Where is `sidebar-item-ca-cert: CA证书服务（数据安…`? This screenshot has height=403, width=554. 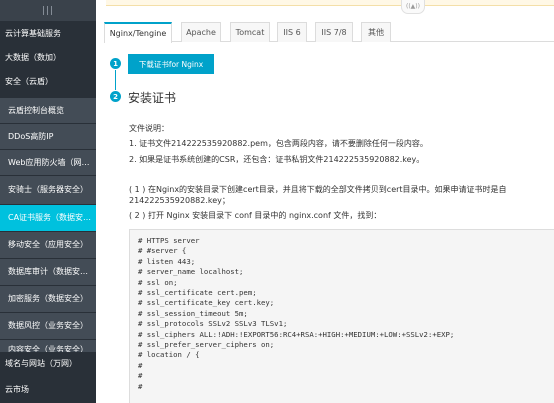 sidebar-item-ca-cert: CA证书服务（数据安… is located at coordinates (48, 218).